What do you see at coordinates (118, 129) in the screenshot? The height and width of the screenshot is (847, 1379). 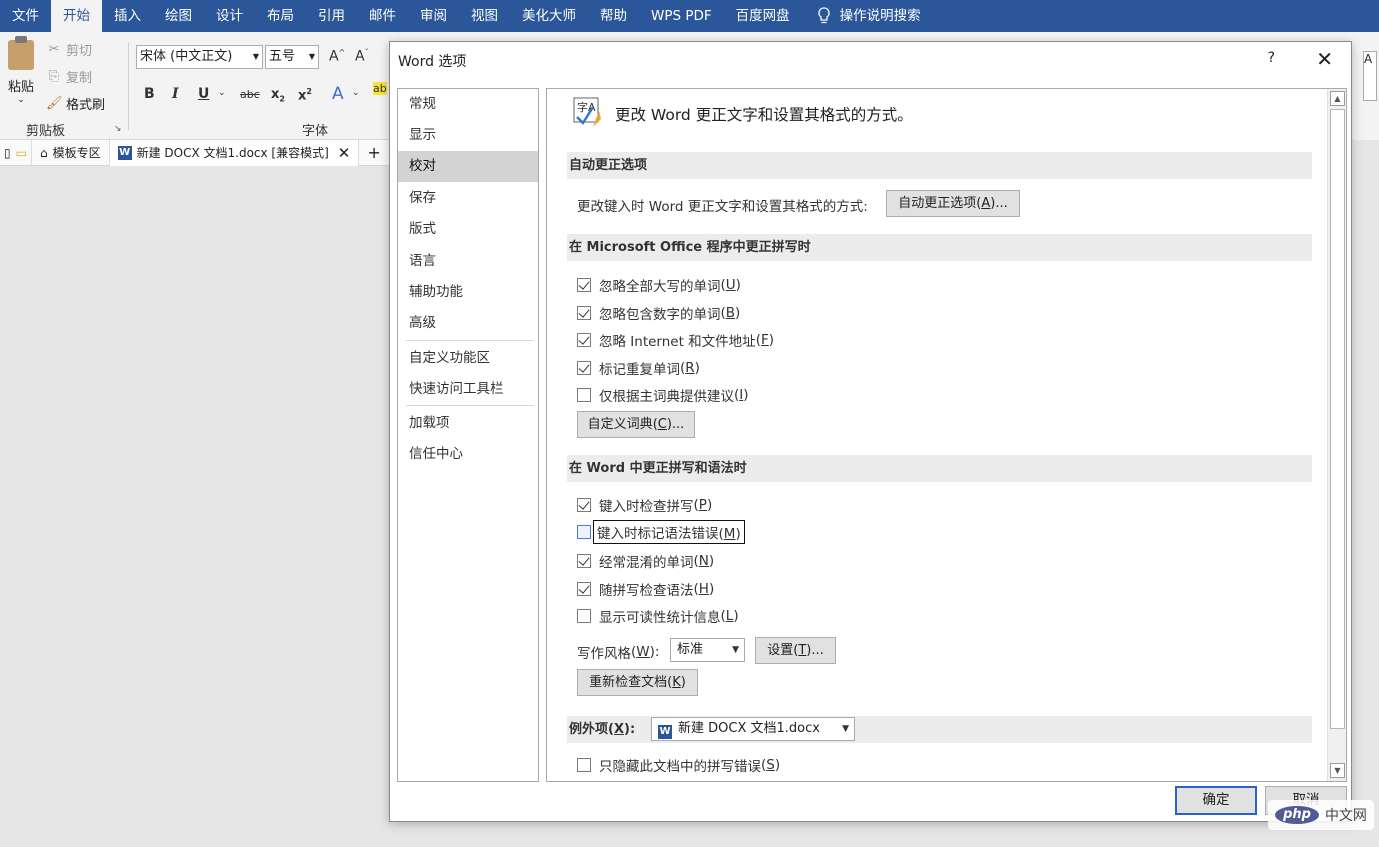 I see `dialog-launcher-icon: ↘` at bounding box center [118, 129].